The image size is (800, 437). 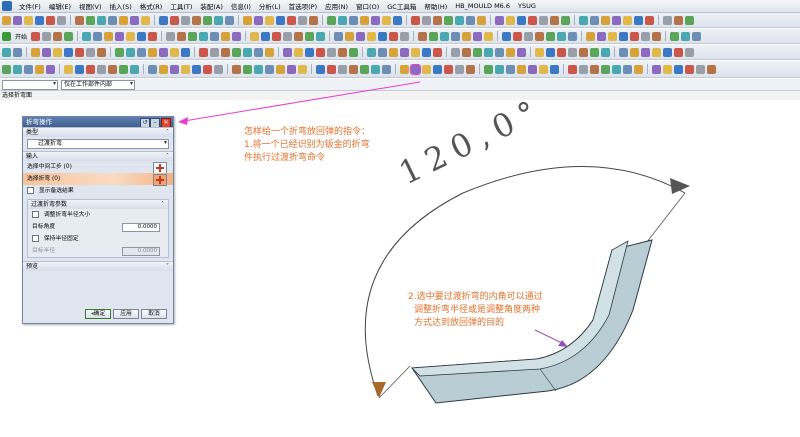 What do you see at coordinates (30, 190) in the screenshot?
I see `show-alternate-checkbox` at bounding box center [30, 190].